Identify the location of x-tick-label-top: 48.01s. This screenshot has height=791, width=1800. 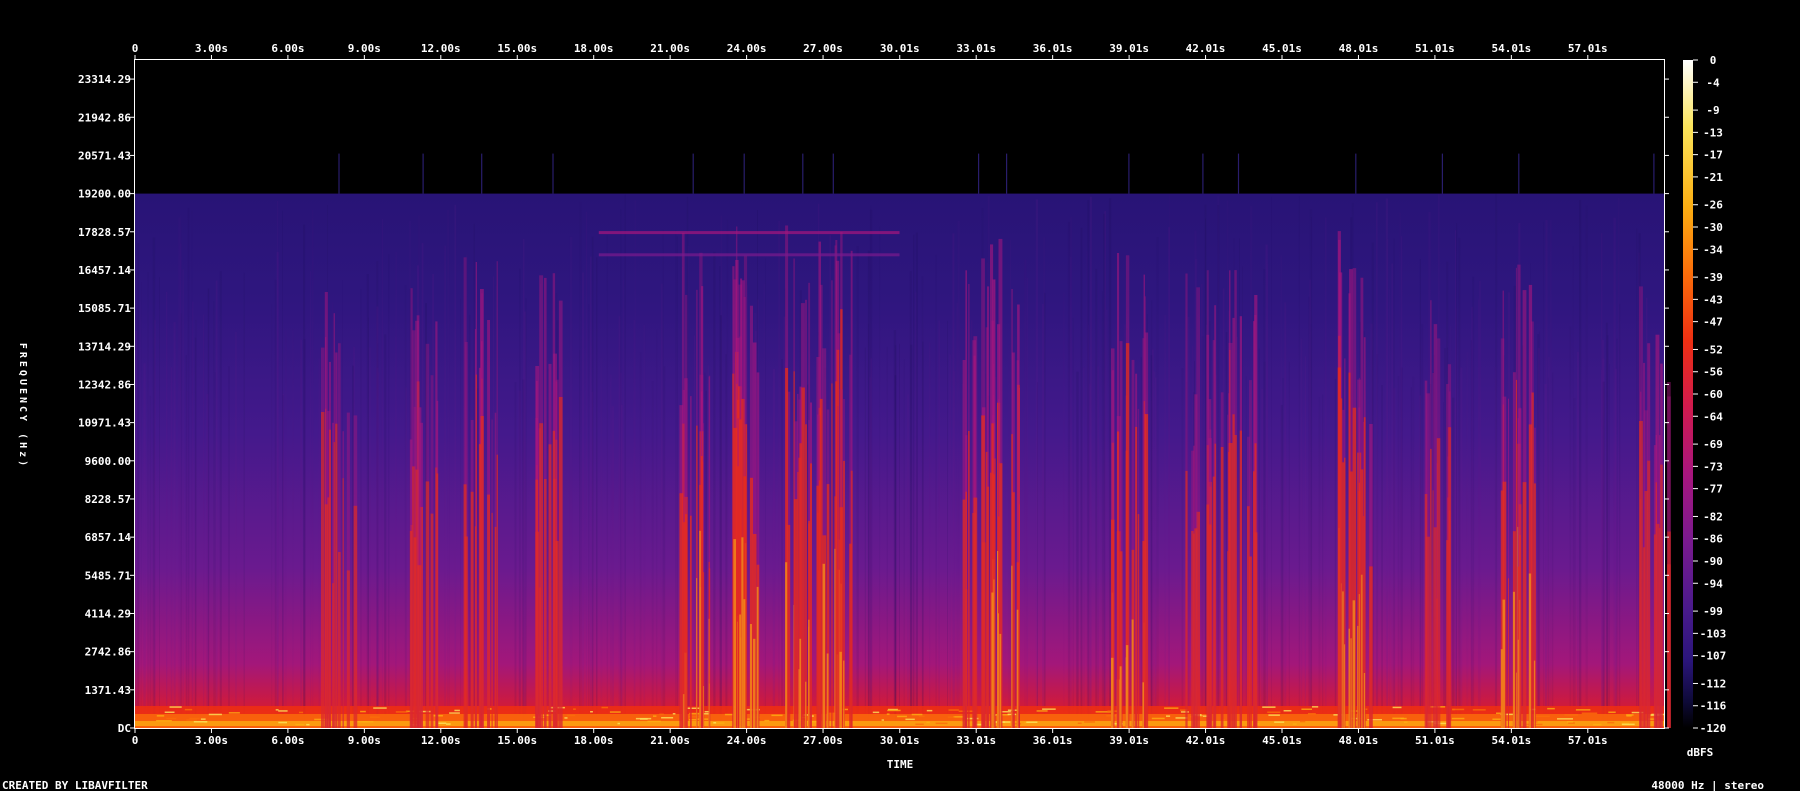
(1359, 48).